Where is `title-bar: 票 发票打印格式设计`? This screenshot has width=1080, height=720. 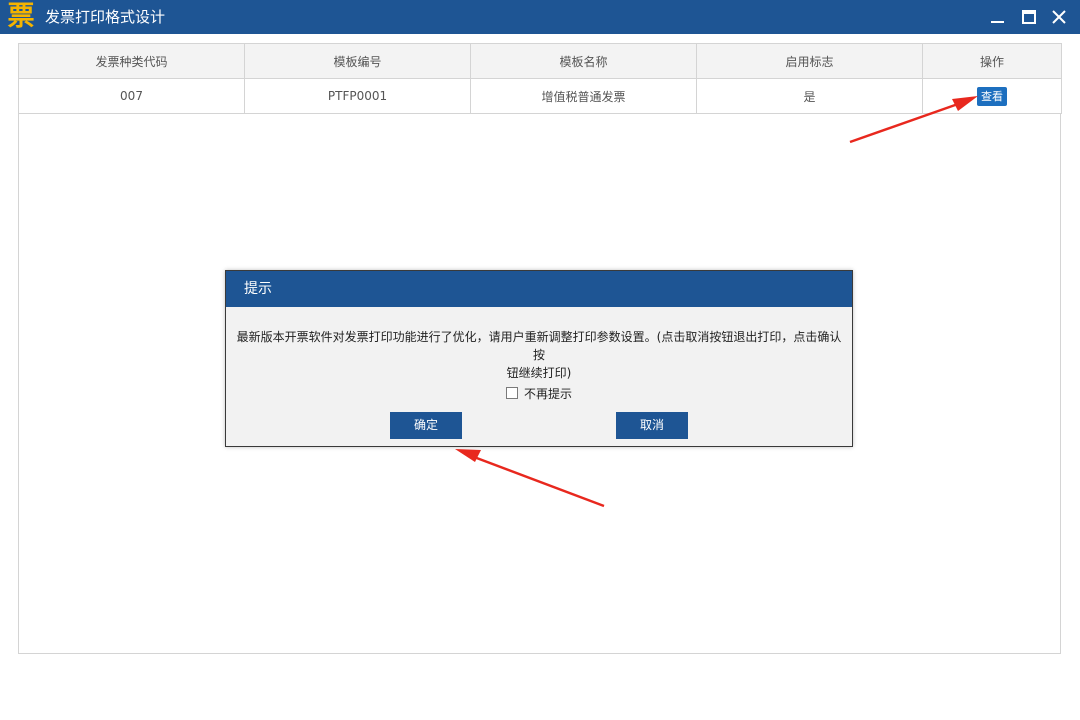
title-bar: 票 发票打印格式设计 is located at coordinates (540, 17).